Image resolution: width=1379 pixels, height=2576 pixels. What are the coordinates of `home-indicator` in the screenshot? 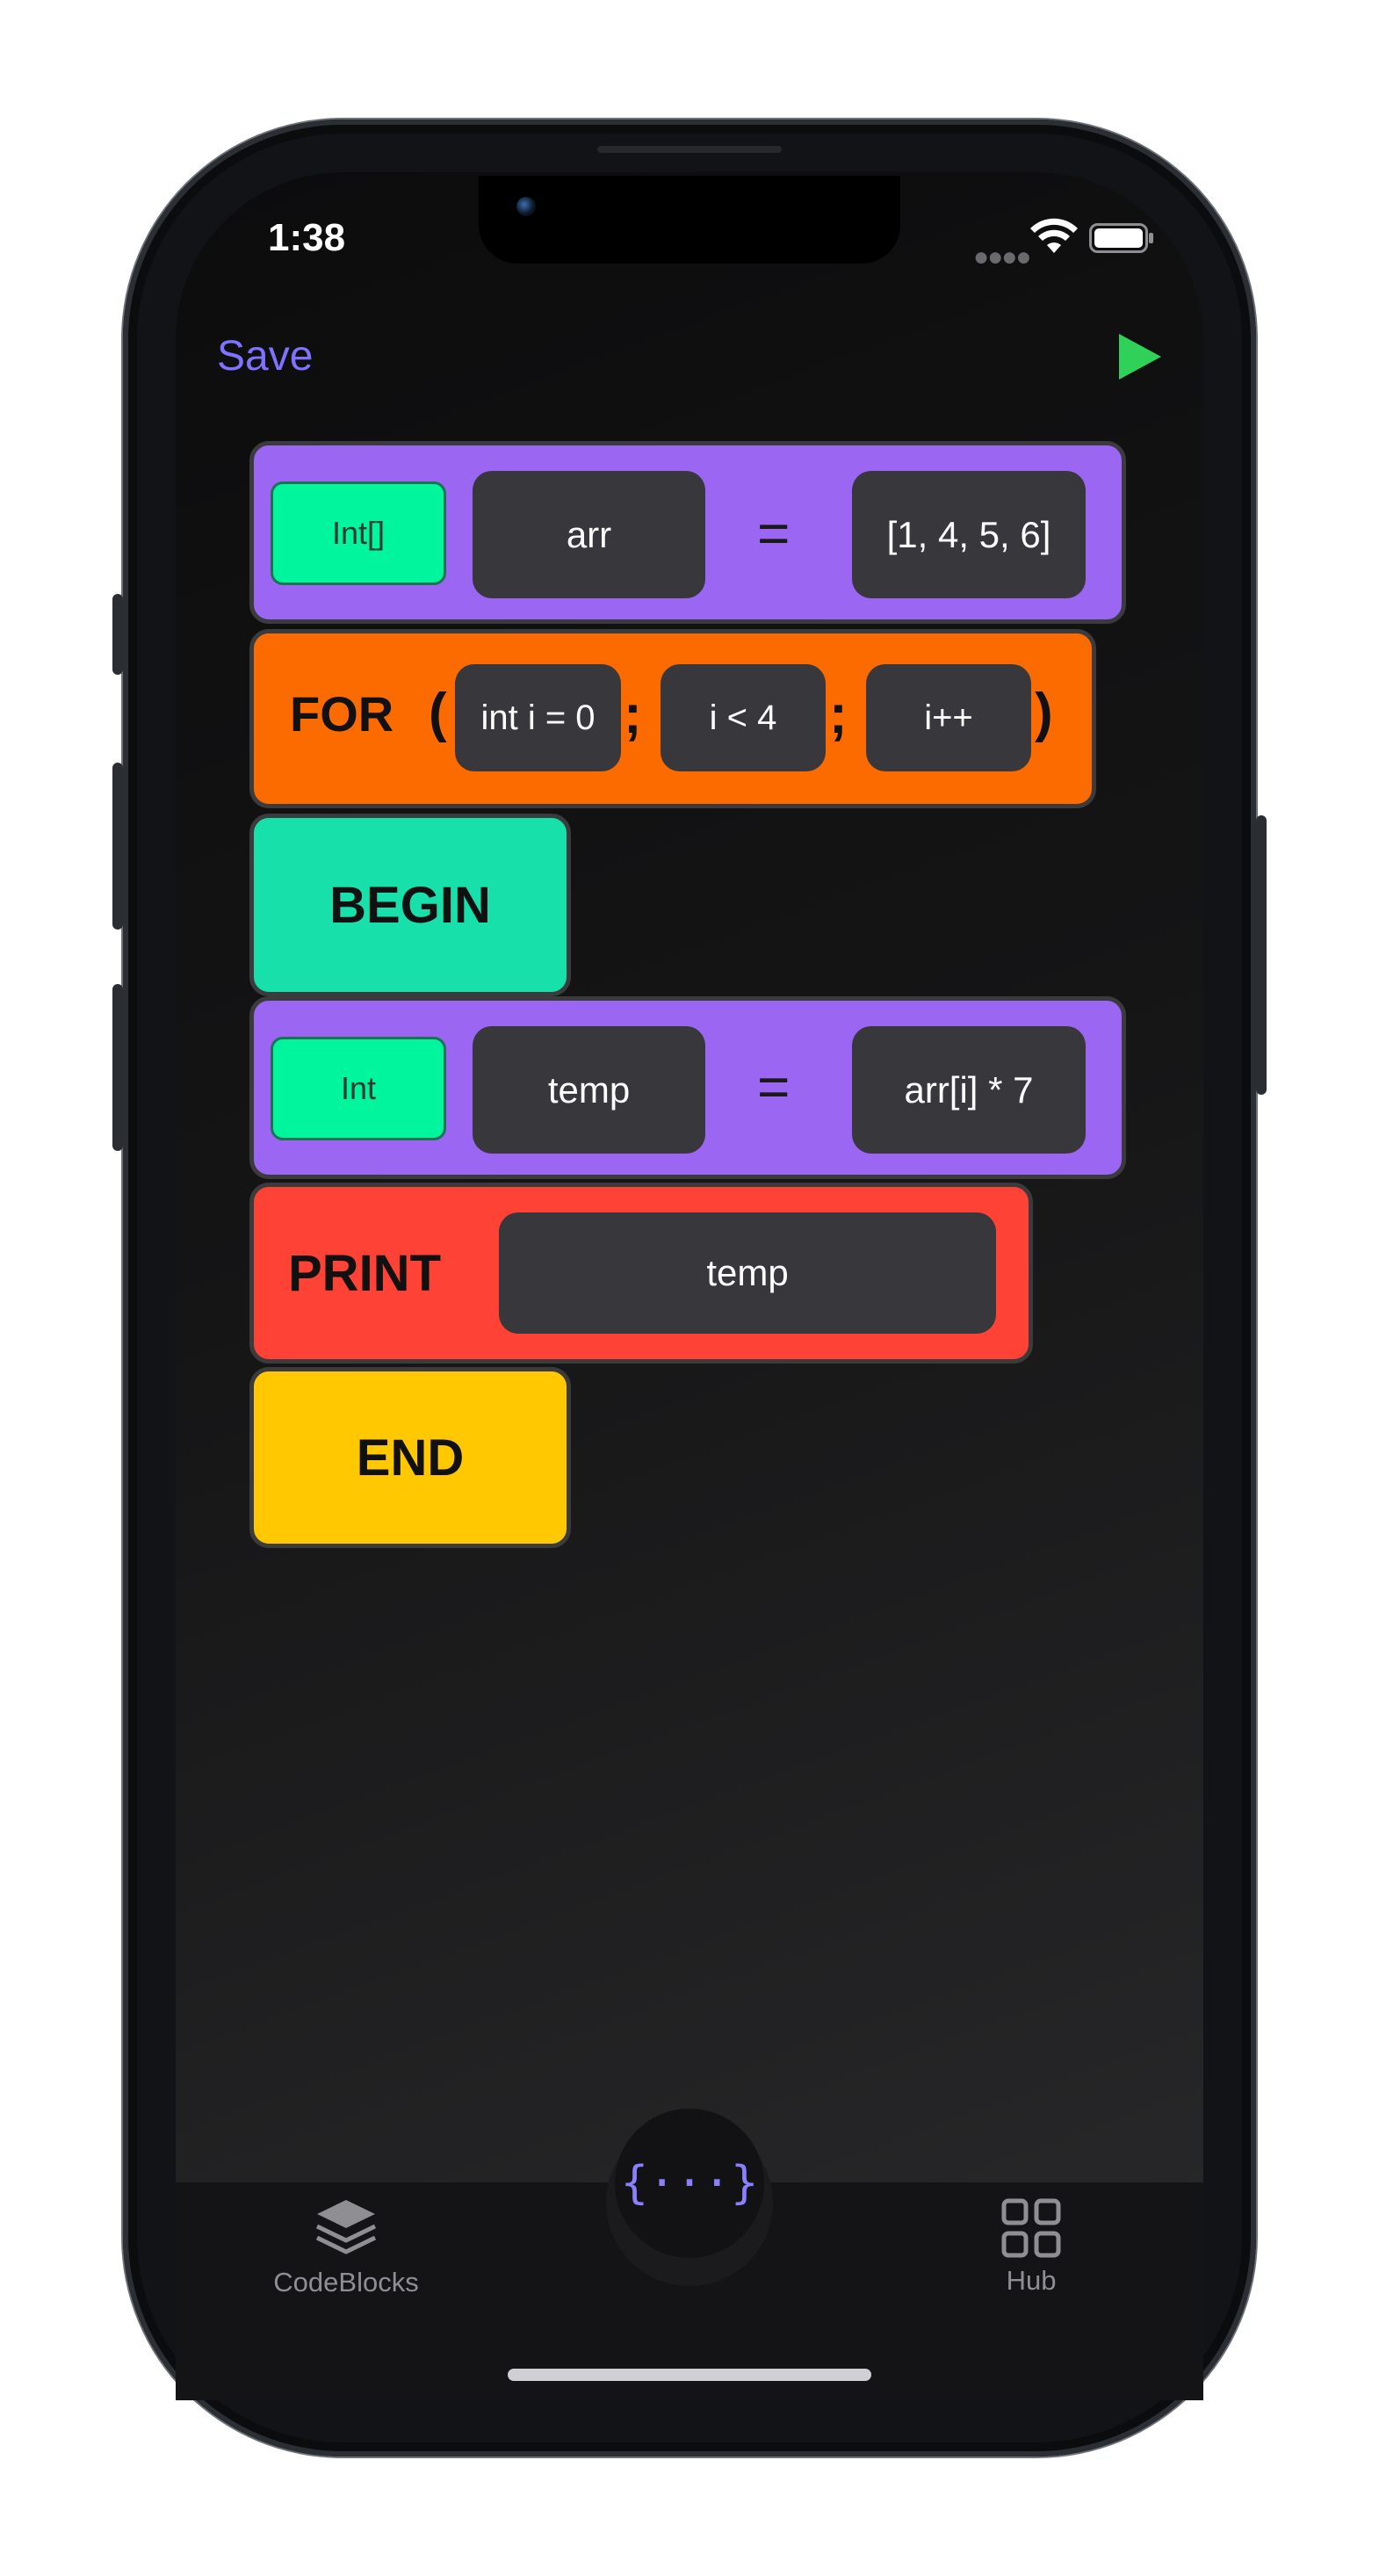 It's located at (689, 2375).